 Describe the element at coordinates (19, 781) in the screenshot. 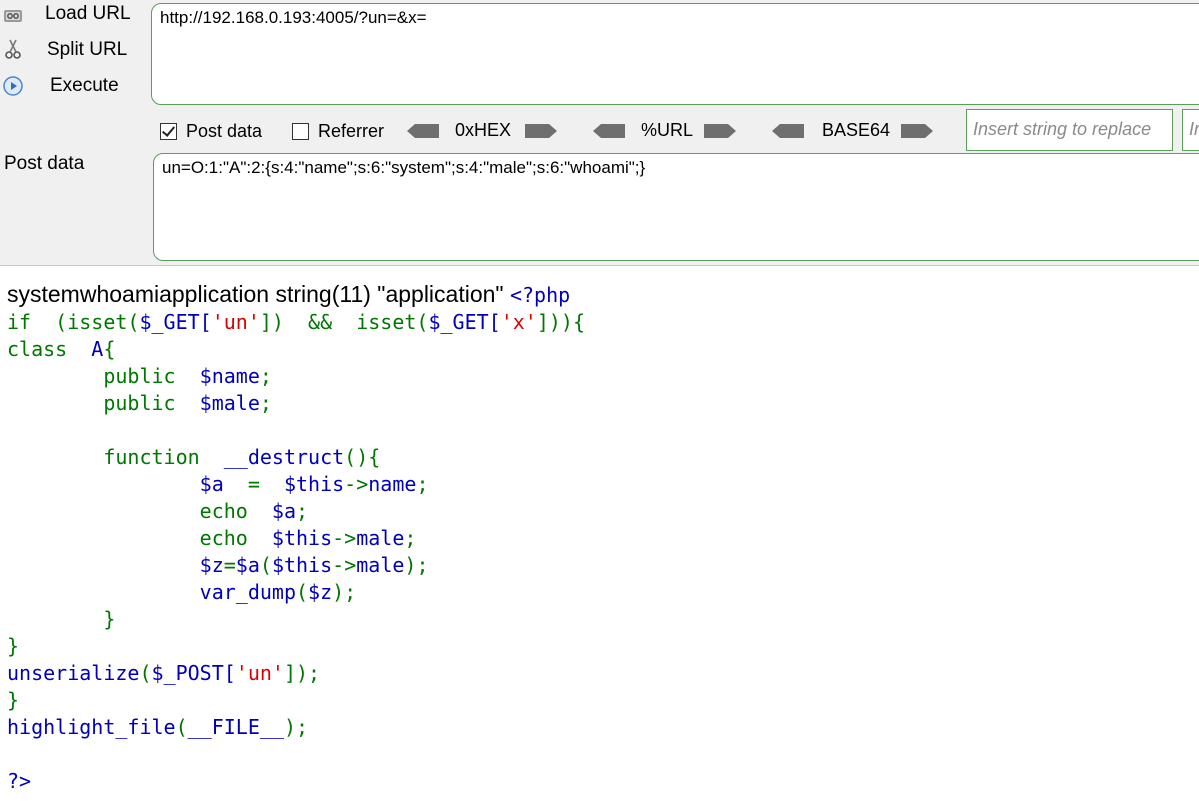

I see `code-token: ?>` at that location.